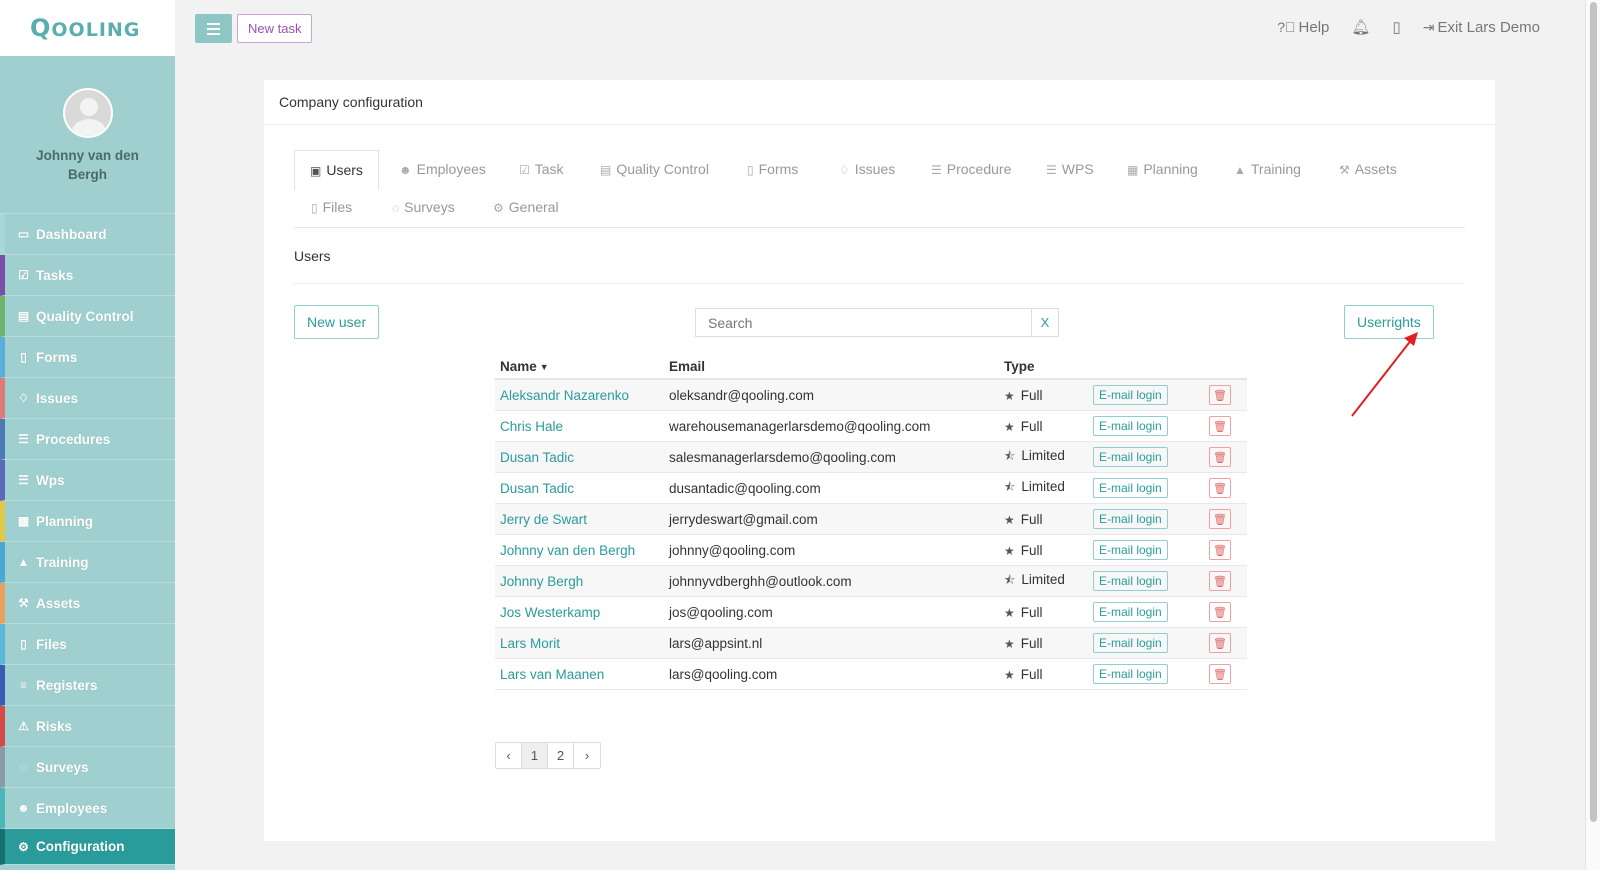 The height and width of the screenshot is (870, 1600). I want to click on pagination-page-1: 1, so click(535, 755).